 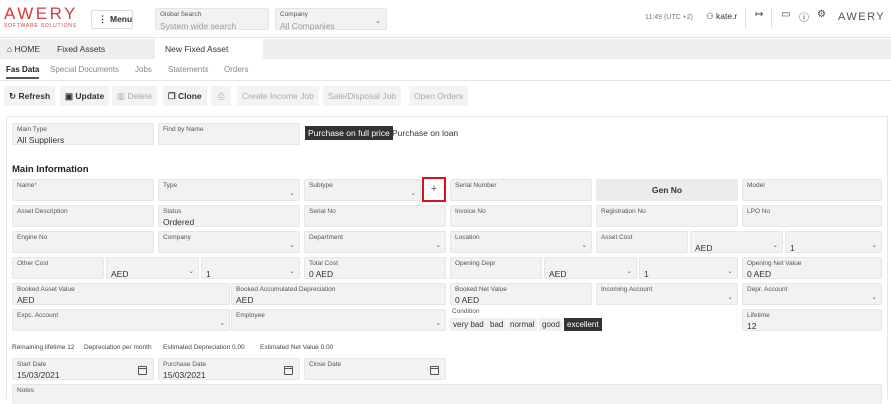 What do you see at coordinates (439, 96) in the screenshot?
I see `open-orders-button: Open Orders` at bounding box center [439, 96].